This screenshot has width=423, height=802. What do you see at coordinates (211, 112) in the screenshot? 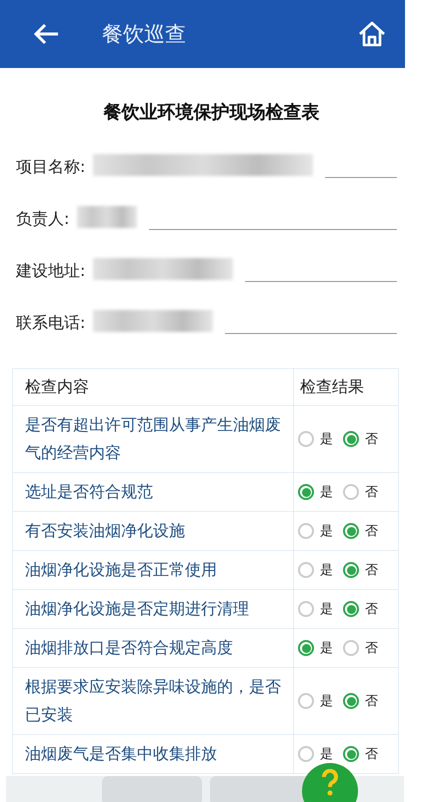
I see `form-title: 餐饮业环境保护现场检查表` at bounding box center [211, 112].